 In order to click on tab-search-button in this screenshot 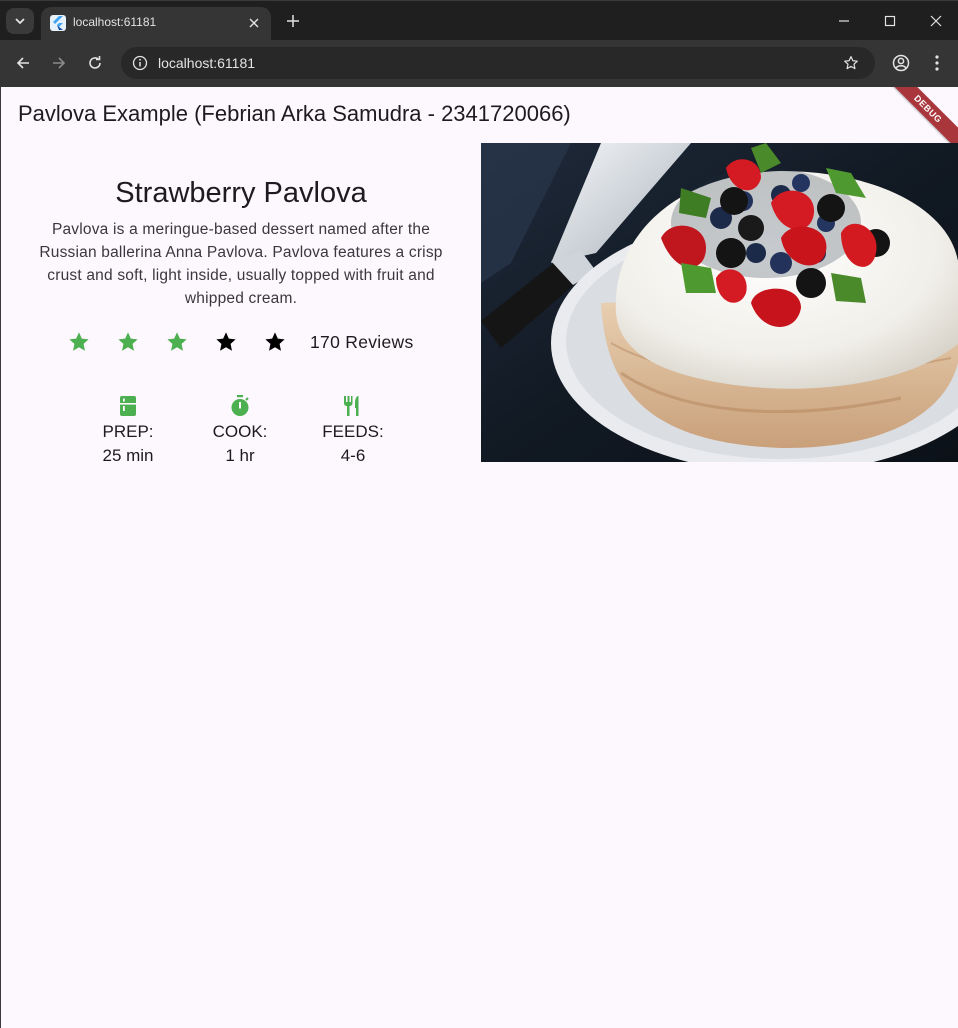, I will do `click(20, 21)`.